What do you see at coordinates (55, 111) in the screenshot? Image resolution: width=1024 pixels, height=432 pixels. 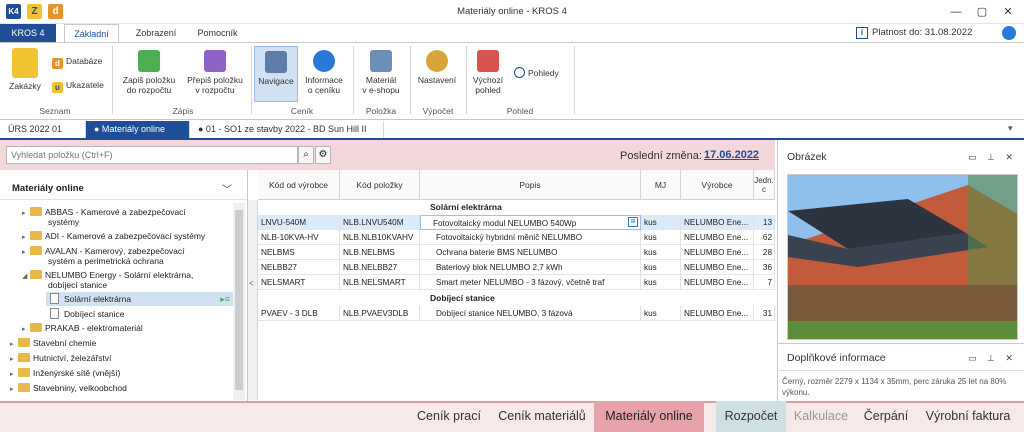 I see `group-seznam-label: Seznam` at bounding box center [55, 111].